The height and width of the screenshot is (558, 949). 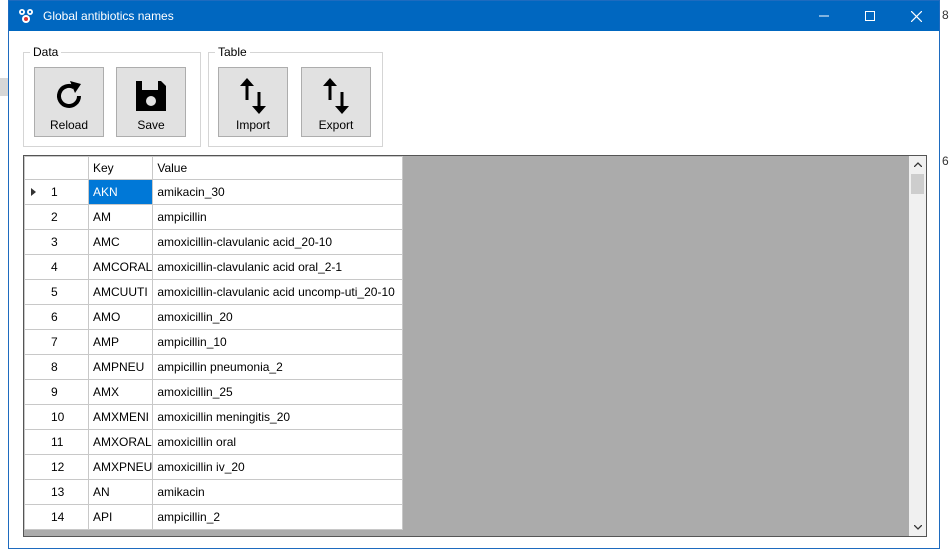 I want to click on row-header: 9, so click(x=56, y=392).